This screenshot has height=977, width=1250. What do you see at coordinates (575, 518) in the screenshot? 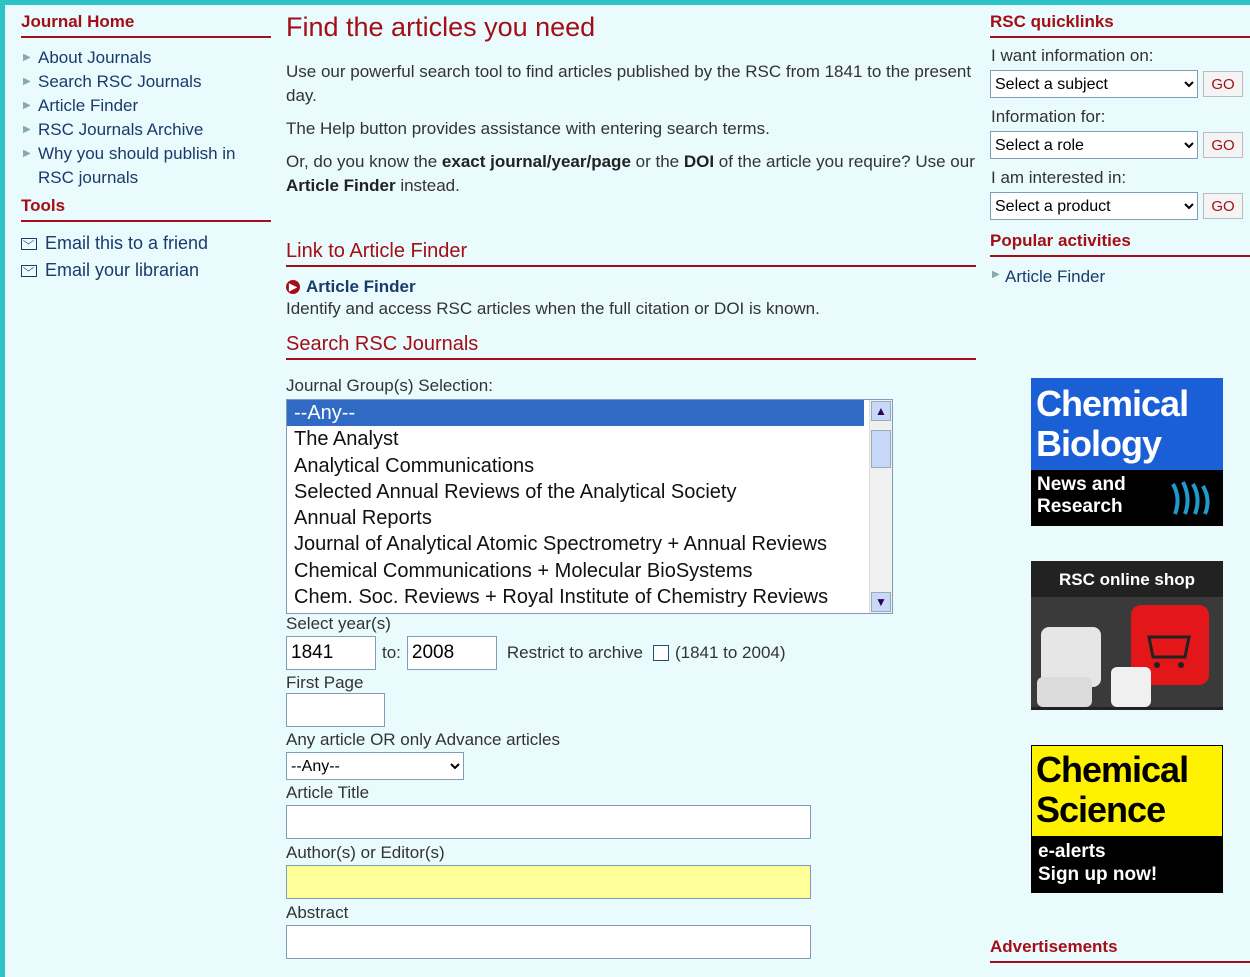
I see `list-option: Annual Reports` at bounding box center [575, 518].